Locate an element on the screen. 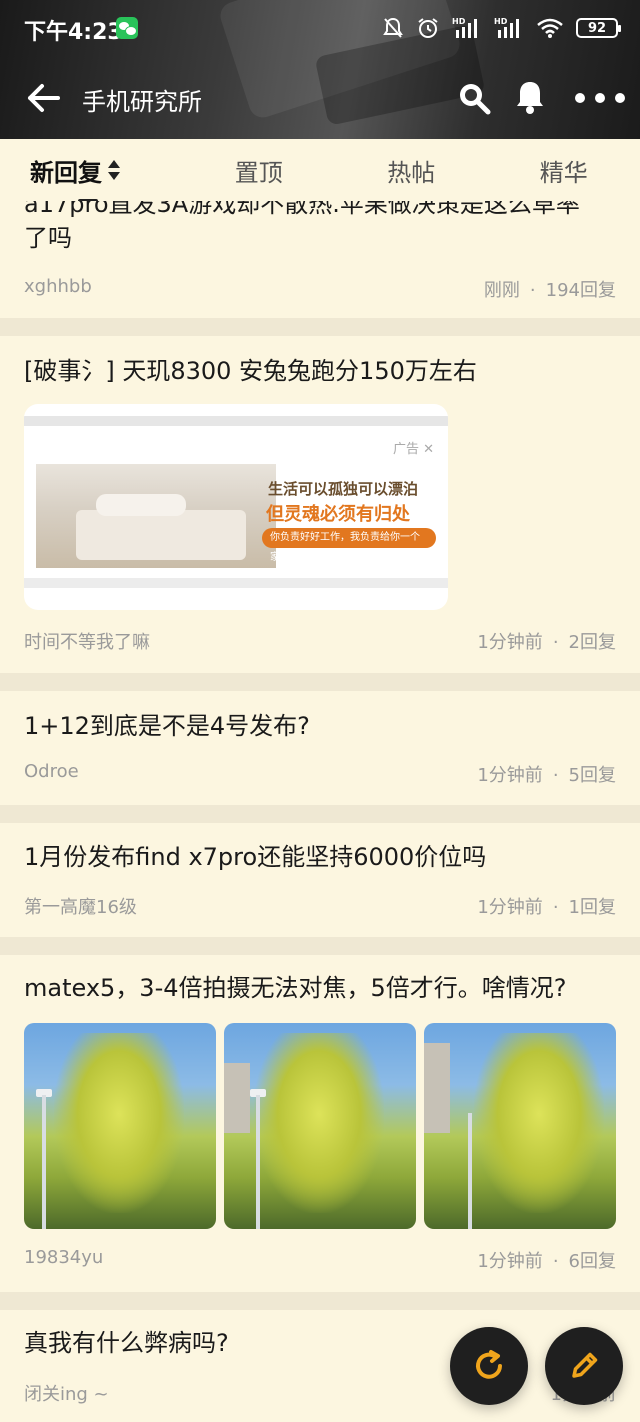 Image resolution: width=640 pixels, height=1422 pixels. tab-hot: 热帖 is located at coordinates (411, 170).